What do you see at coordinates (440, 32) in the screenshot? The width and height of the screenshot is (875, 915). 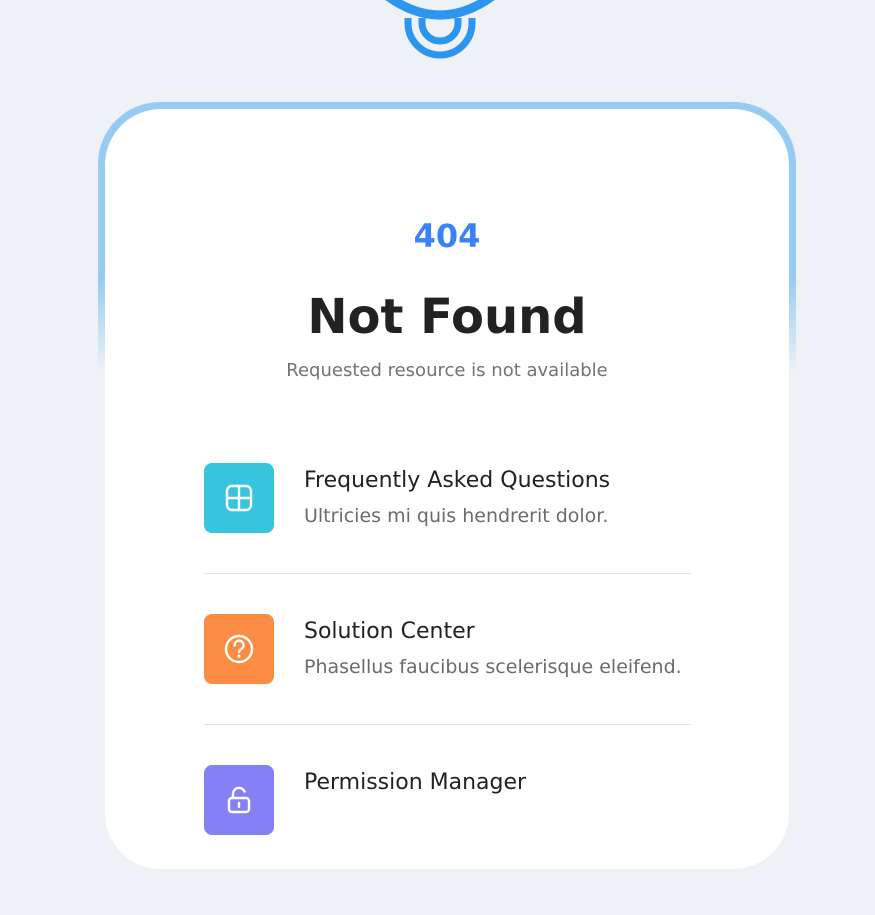 I see `logo-icon` at bounding box center [440, 32].